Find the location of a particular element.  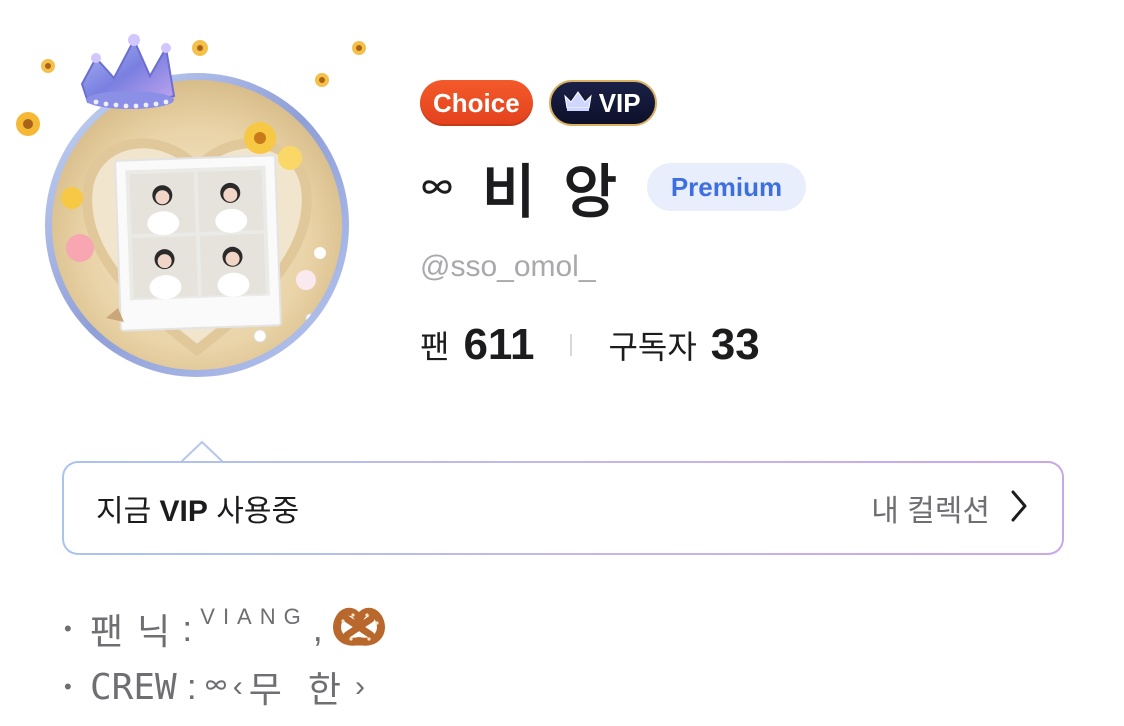

vip-status-prefix: 지금 is located at coordinates (128, 511).